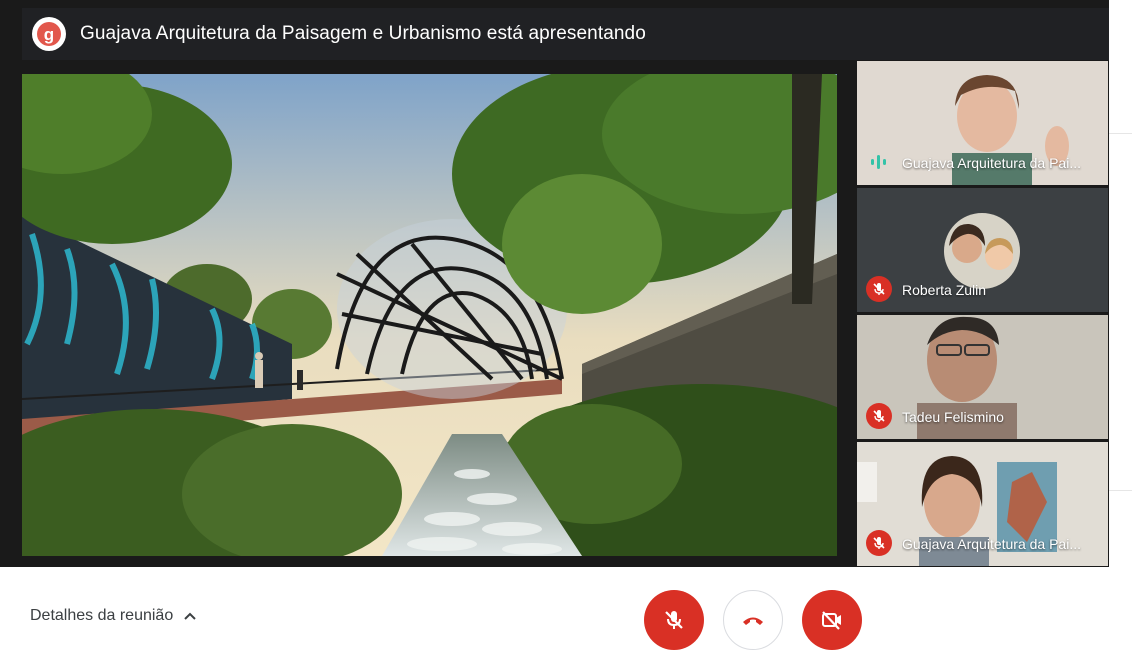 This screenshot has height=650, width=1132. I want to click on right-edge-panel, so click(1120, 283).